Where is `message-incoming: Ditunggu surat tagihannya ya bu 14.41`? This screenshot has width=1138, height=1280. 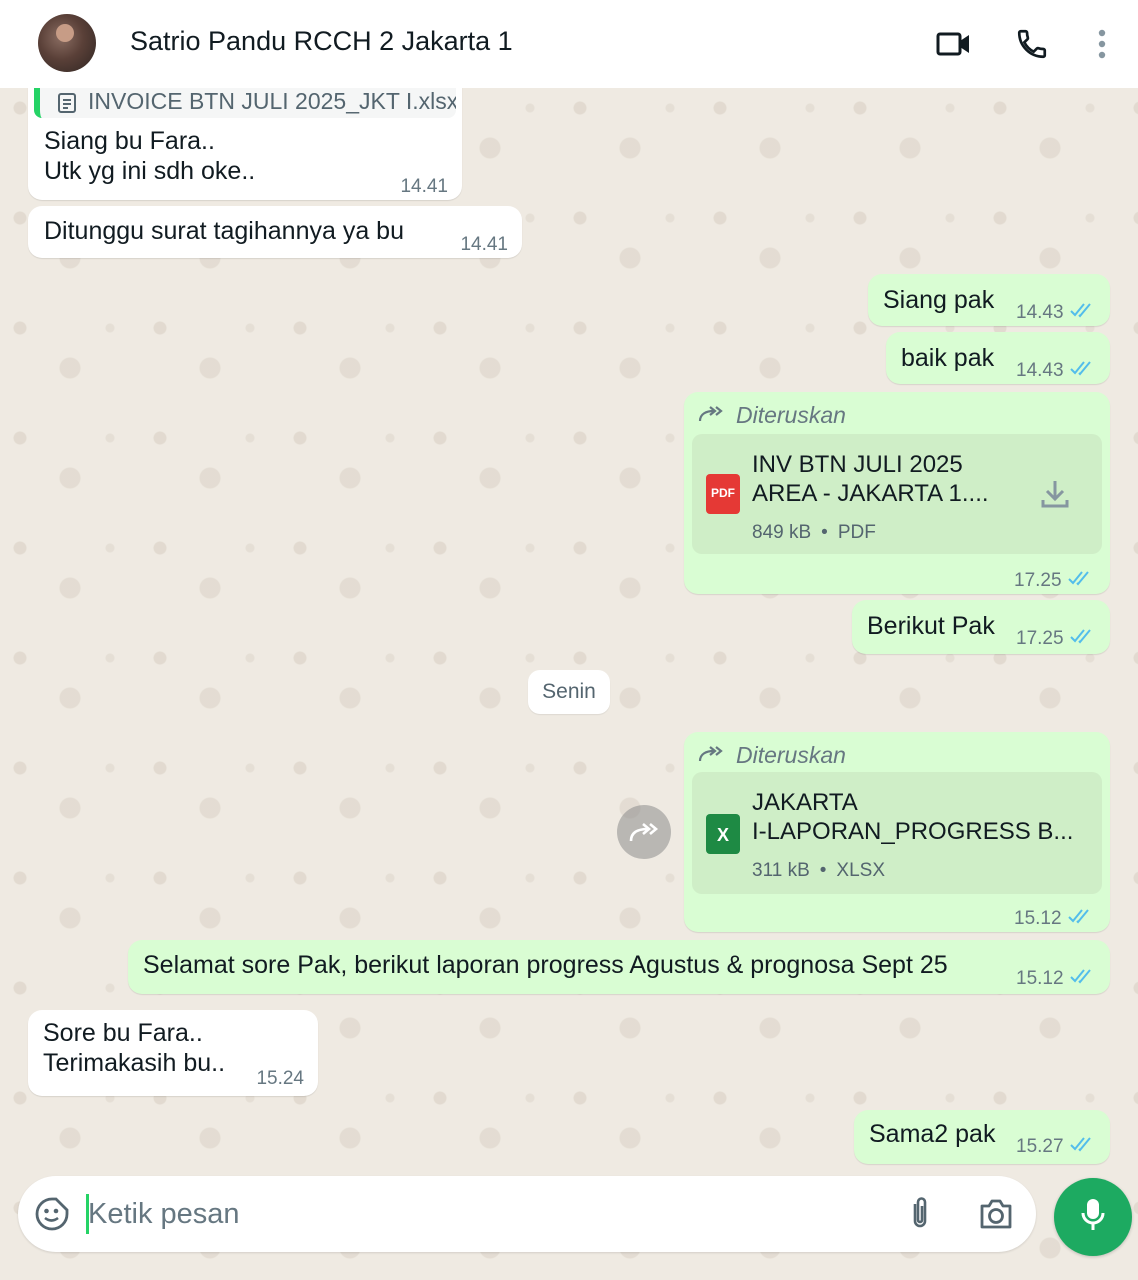
message-incoming: Ditunggu surat tagihannya ya bu 14.41 is located at coordinates (275, 232).